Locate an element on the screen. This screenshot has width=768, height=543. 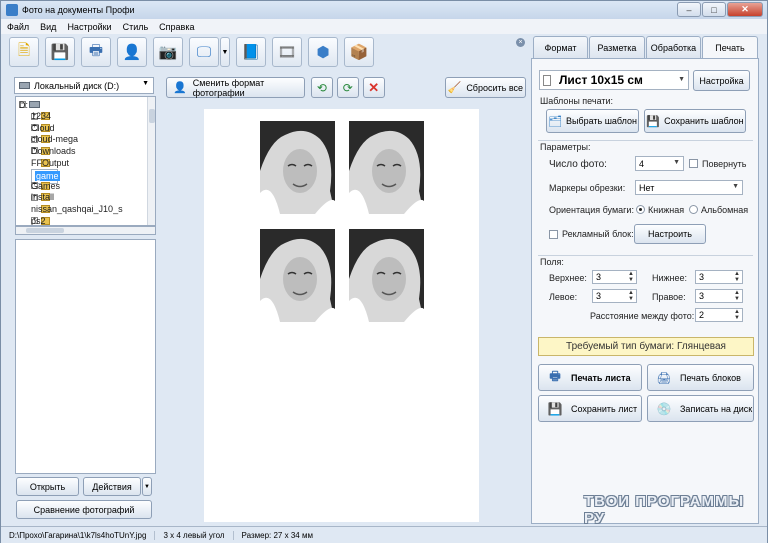
left-margin-input: 3 ▲ ▼ is located at coordinates (614, 296).